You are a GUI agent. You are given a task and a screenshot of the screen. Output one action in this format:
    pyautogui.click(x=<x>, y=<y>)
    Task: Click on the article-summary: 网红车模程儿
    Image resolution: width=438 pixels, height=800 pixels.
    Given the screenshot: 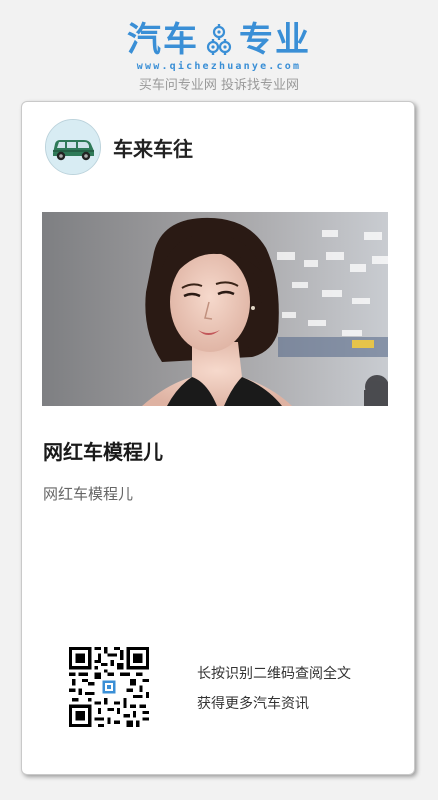 What is the action you would take?
    pyautogui.click(x=88, y=494)
    